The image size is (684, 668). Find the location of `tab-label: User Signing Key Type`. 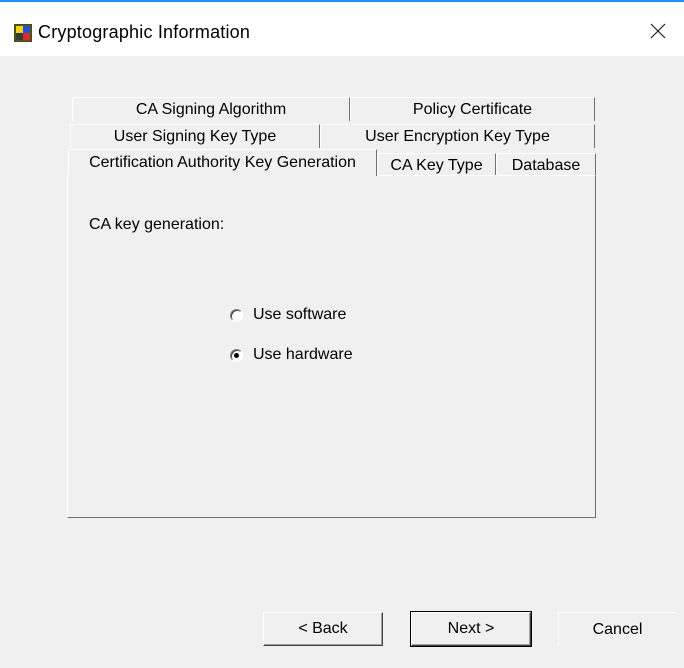

tab-label: User Signing Key Type is located at coordinates (195, 136).